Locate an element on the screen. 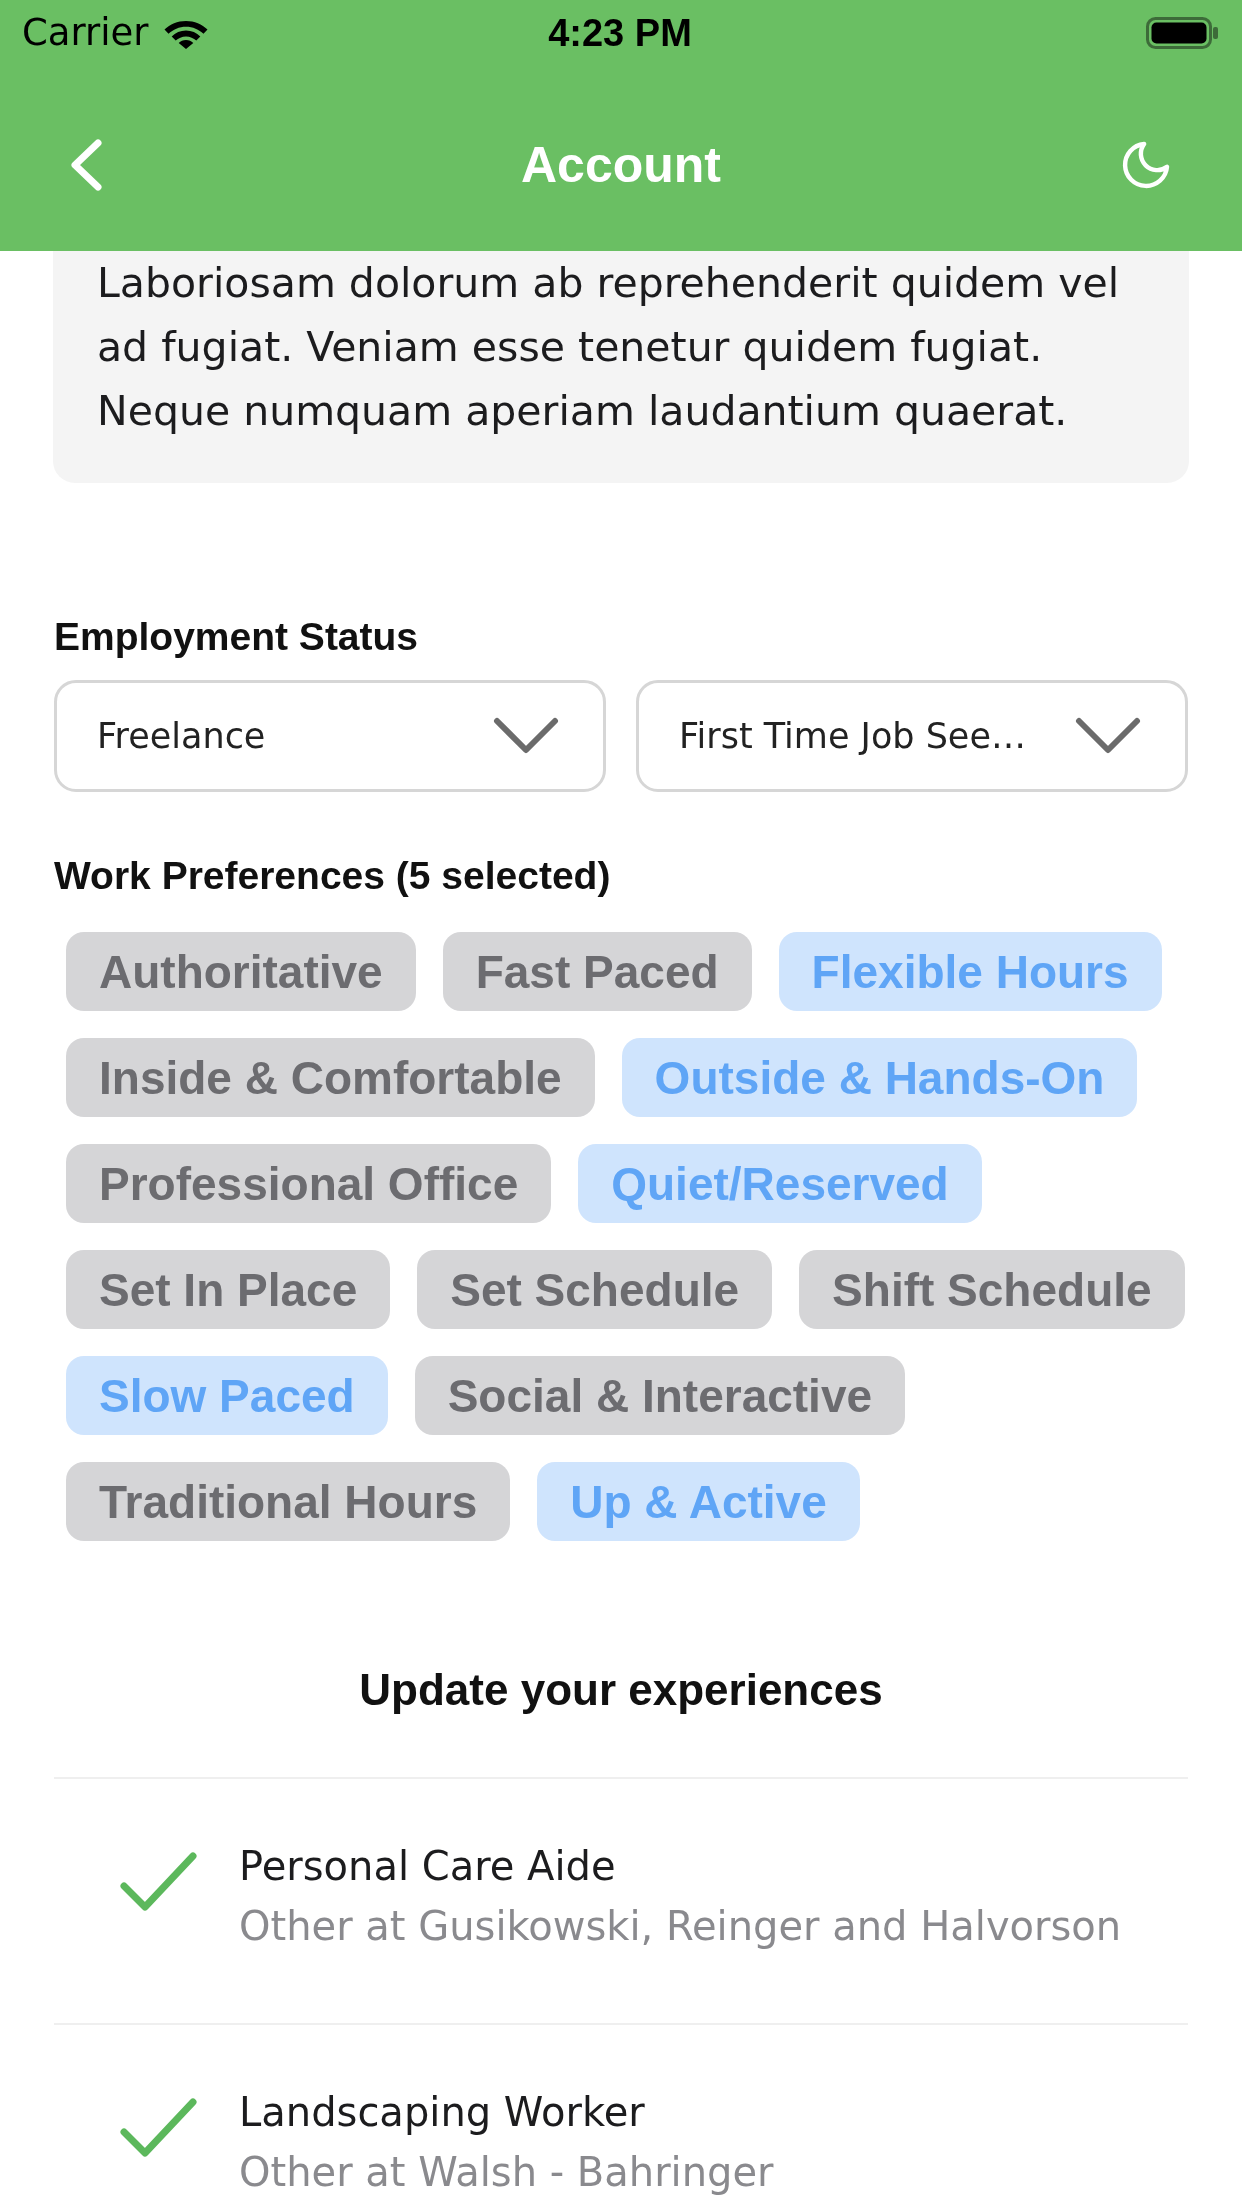  preference-chip: Flexible Hours is located at coordinates (970, 971).